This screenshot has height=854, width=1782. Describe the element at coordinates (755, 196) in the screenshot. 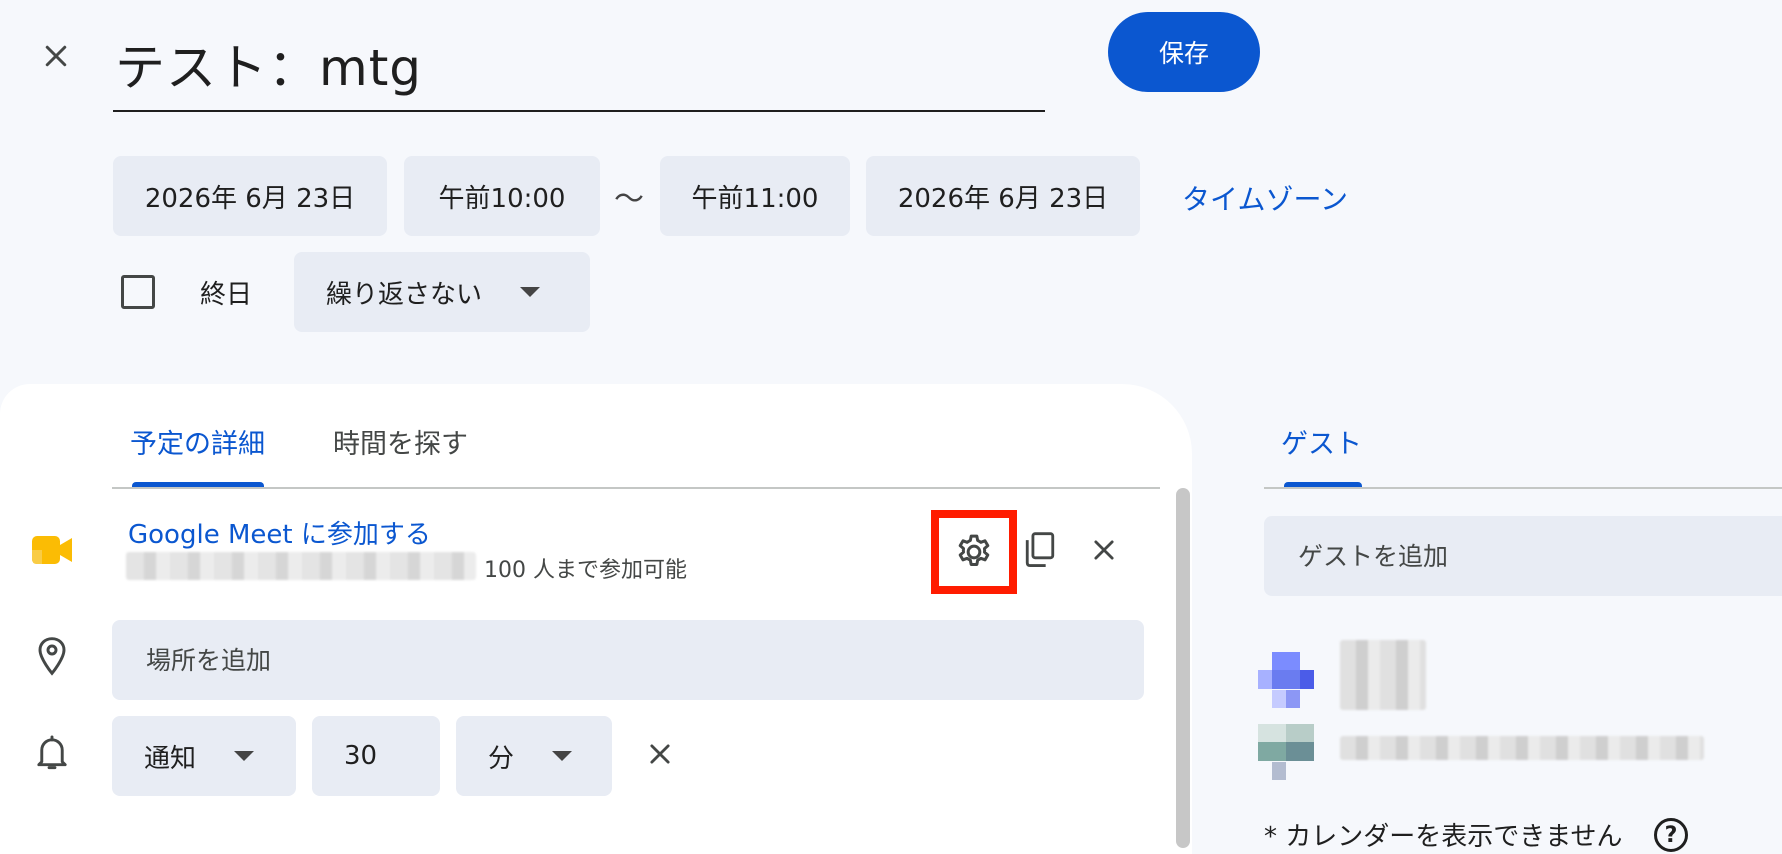

I see `end-time-picker: 午前11:00` at that location.